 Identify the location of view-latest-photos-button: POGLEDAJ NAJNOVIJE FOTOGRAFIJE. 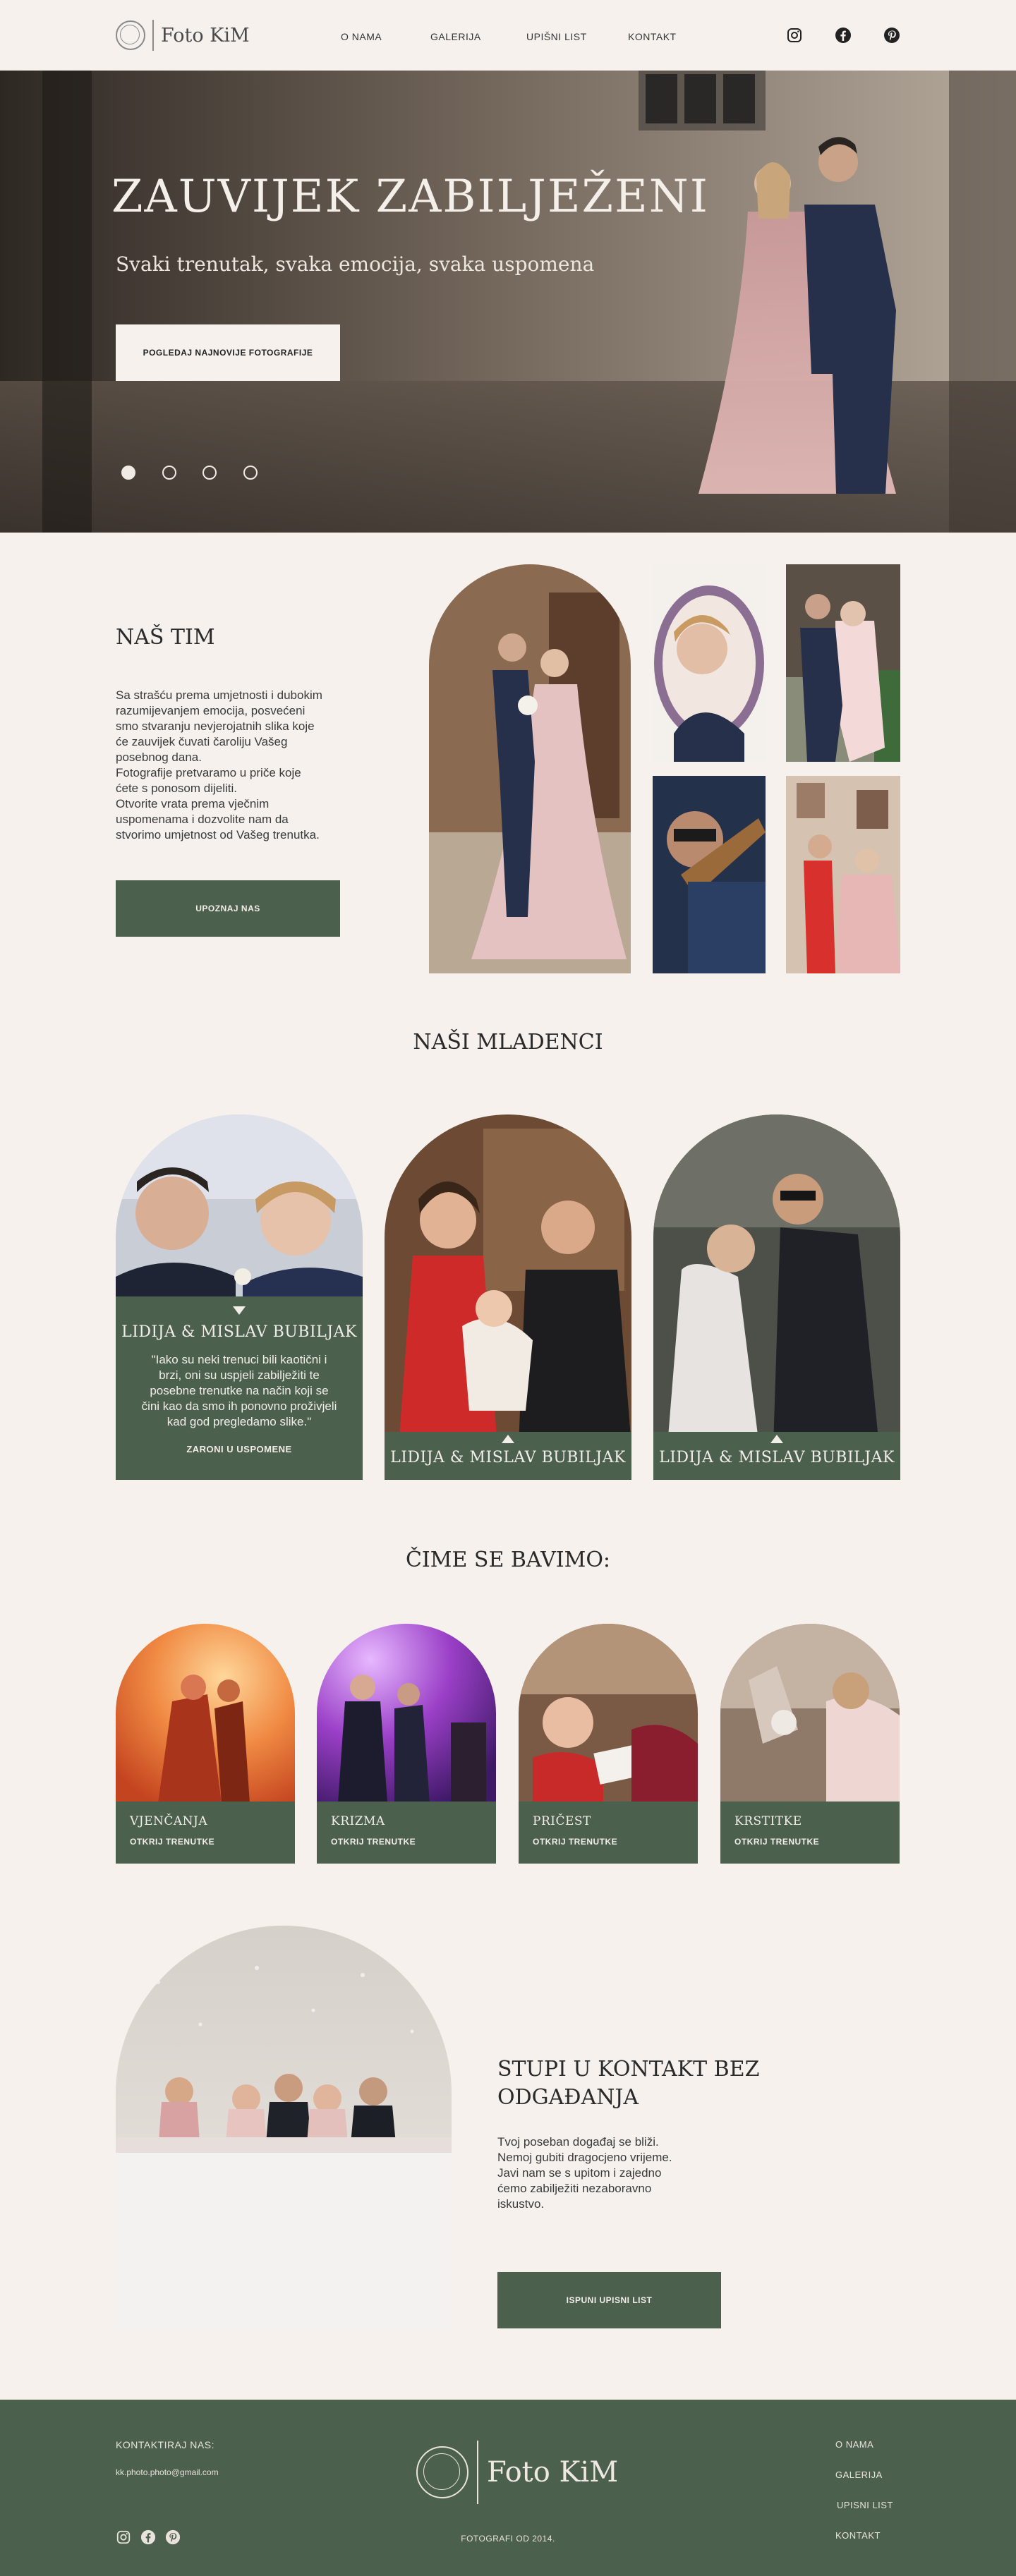
(228, 352).